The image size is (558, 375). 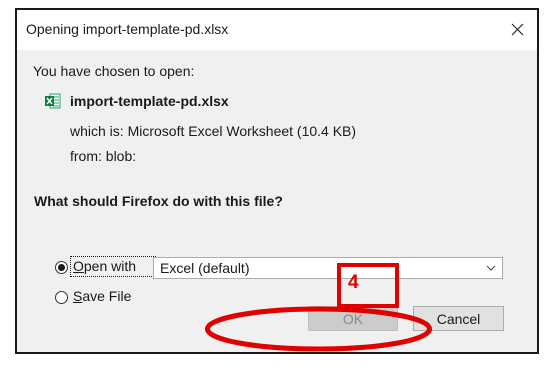 What do you see at coordinates (102, 296) in the screenshot?
I see `save-file-label: Save File` at bounding box center [102, 296].